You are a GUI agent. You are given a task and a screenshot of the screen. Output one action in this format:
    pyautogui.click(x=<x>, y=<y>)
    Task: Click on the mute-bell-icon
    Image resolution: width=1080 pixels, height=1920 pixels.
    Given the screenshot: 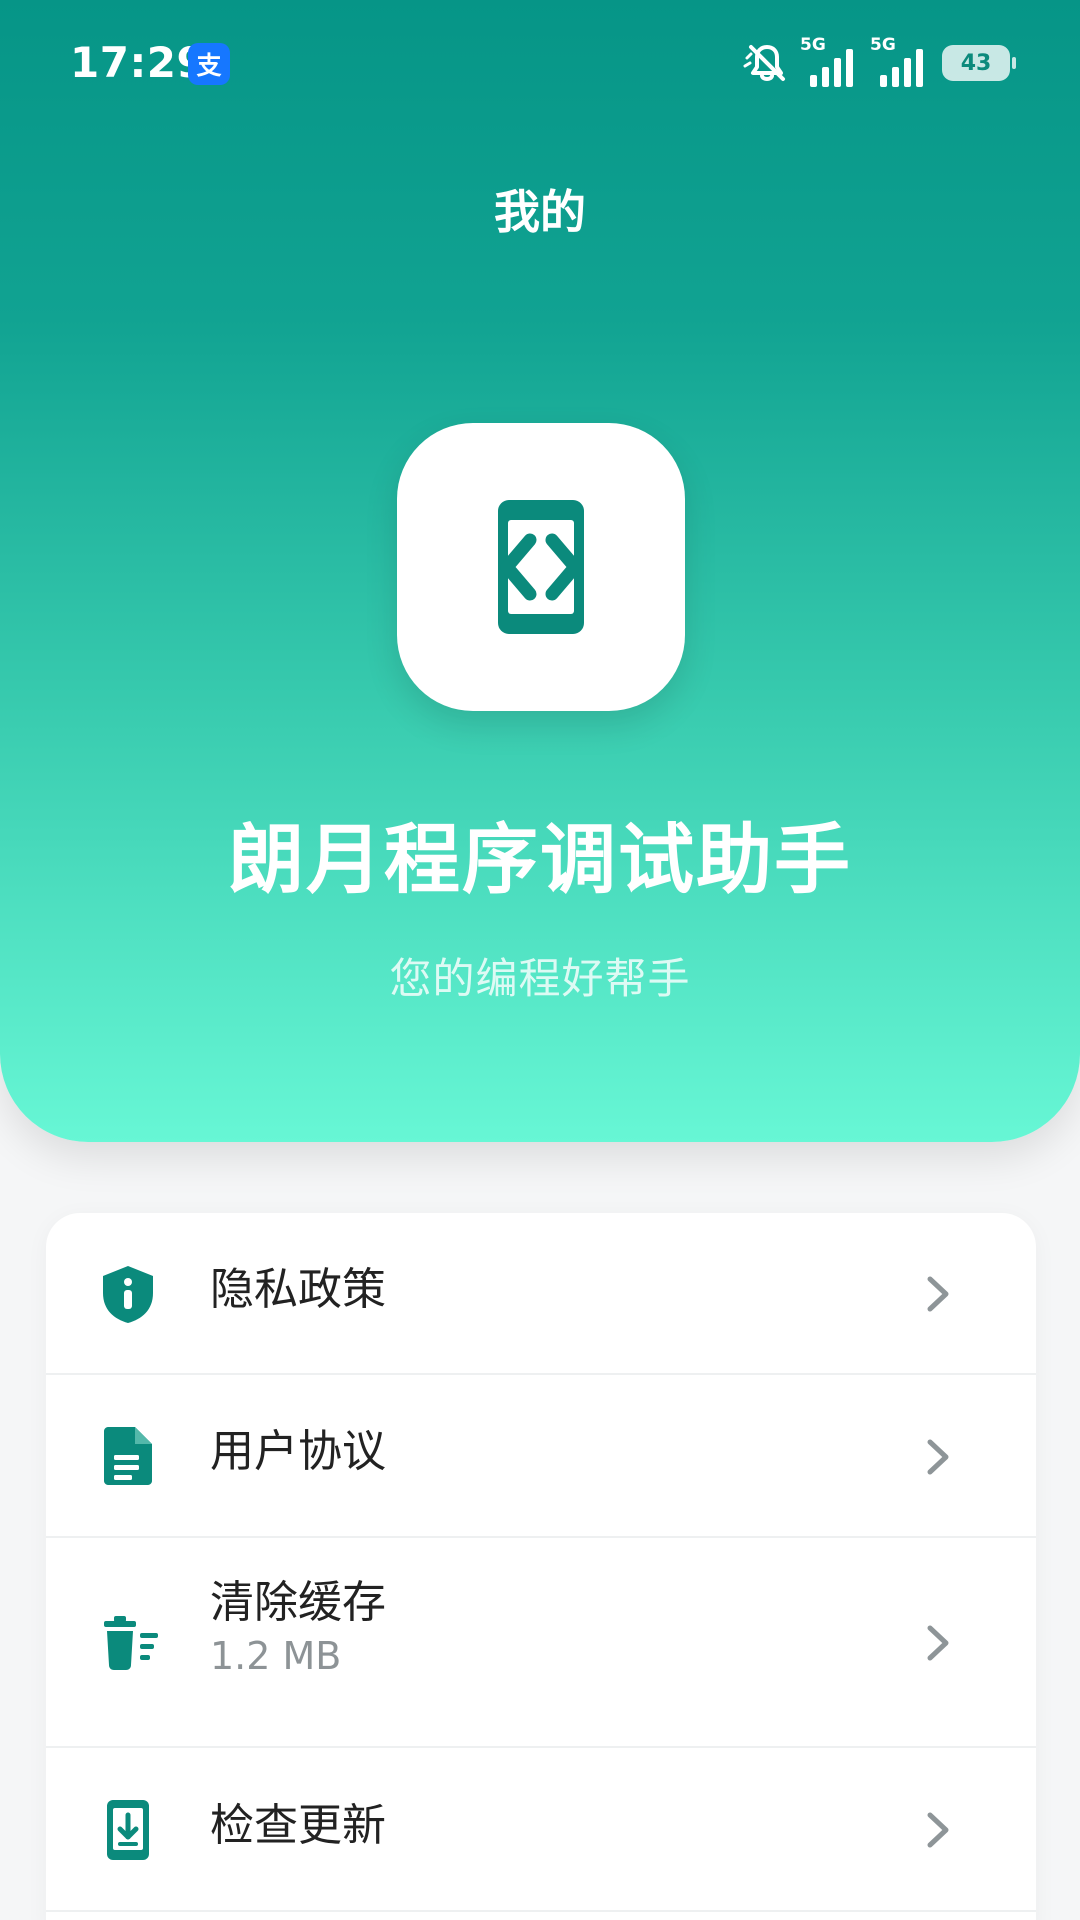 What is the action you would take?
    pyautogui.click(x=764, y=63)
    